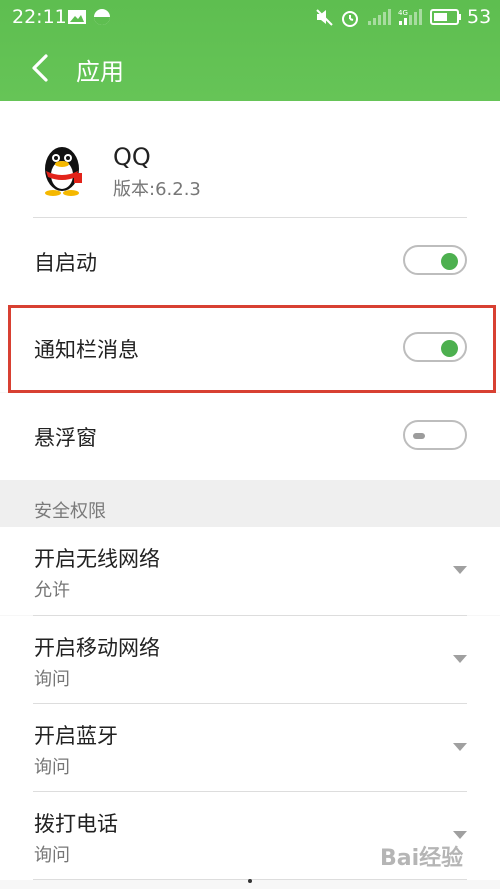 The height and width of the screenshot is (889, 500). Describe the element at coordinates (52, 590) in the screenshot. I see `permission-value: 允许` at that location.